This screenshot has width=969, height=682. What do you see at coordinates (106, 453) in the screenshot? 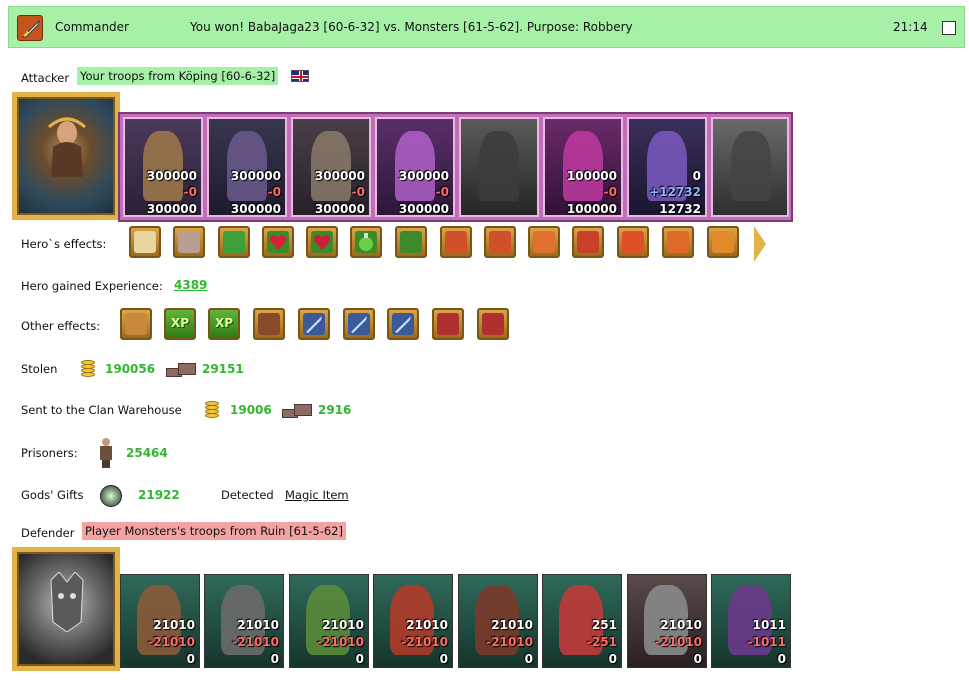
I see `prisoner-icon` at bounding box center [106, 453].